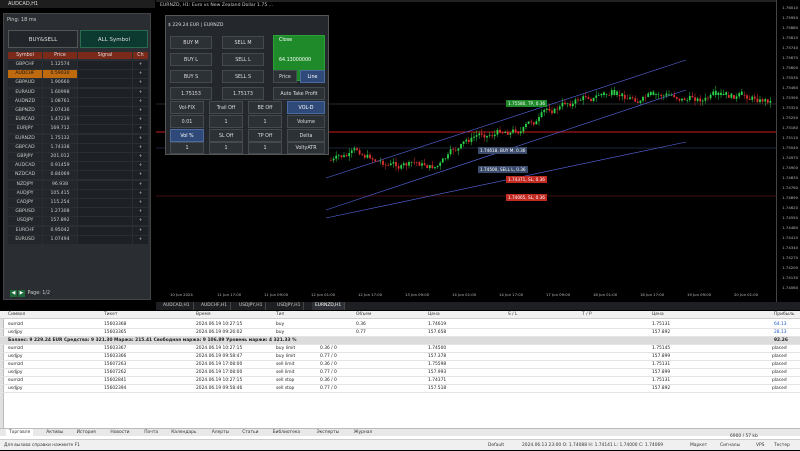 The height and width of the screenshot is (451, 800). I want to click on sl-input: 1, so click(226, 148).